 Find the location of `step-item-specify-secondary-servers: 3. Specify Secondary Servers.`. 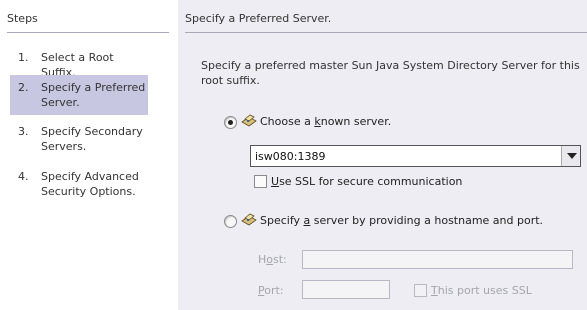

step-item-specify-secondary-servers: 3. Specify Secondary Servers. is located at coordinates (79, 140).